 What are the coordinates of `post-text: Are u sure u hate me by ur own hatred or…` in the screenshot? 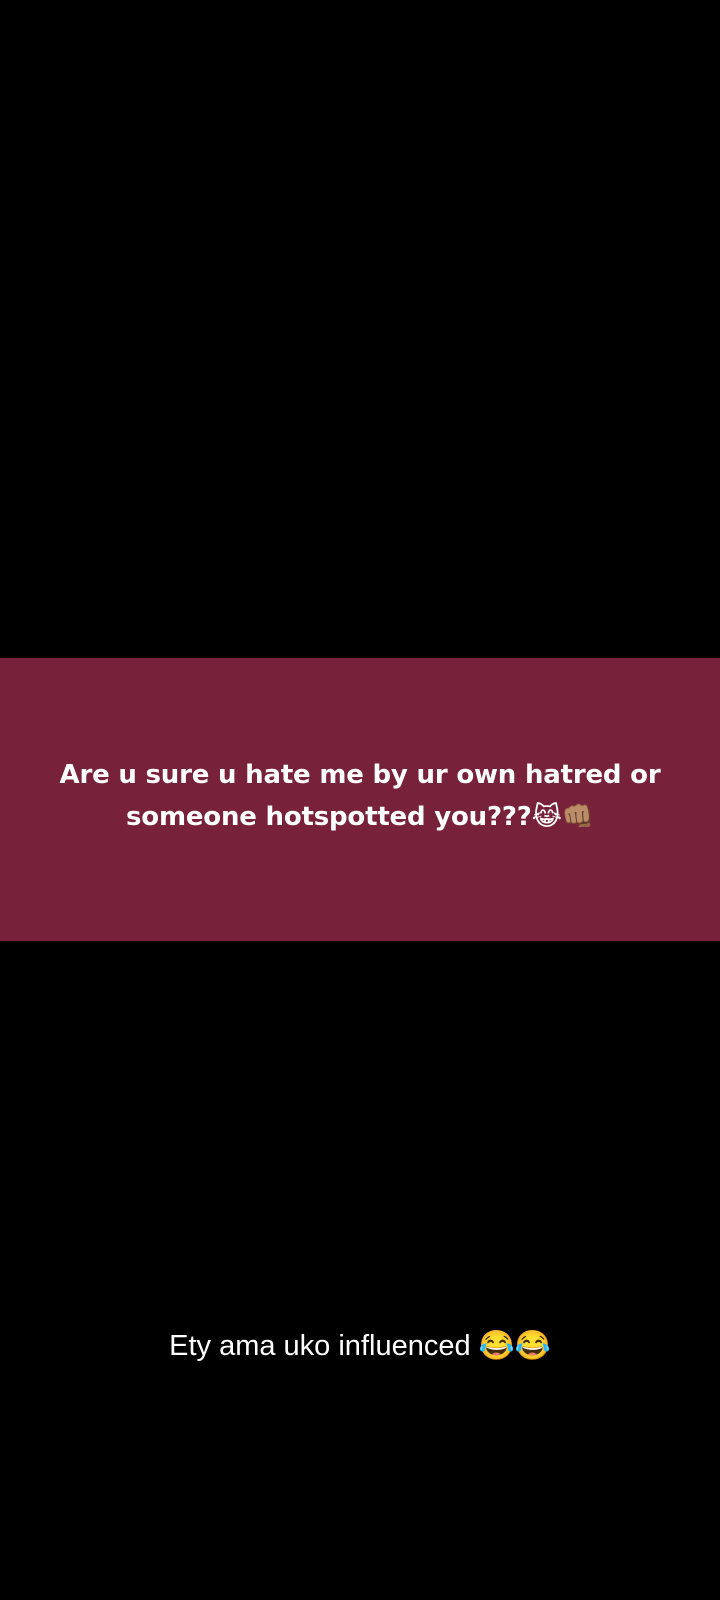 It's located at (360, 795).